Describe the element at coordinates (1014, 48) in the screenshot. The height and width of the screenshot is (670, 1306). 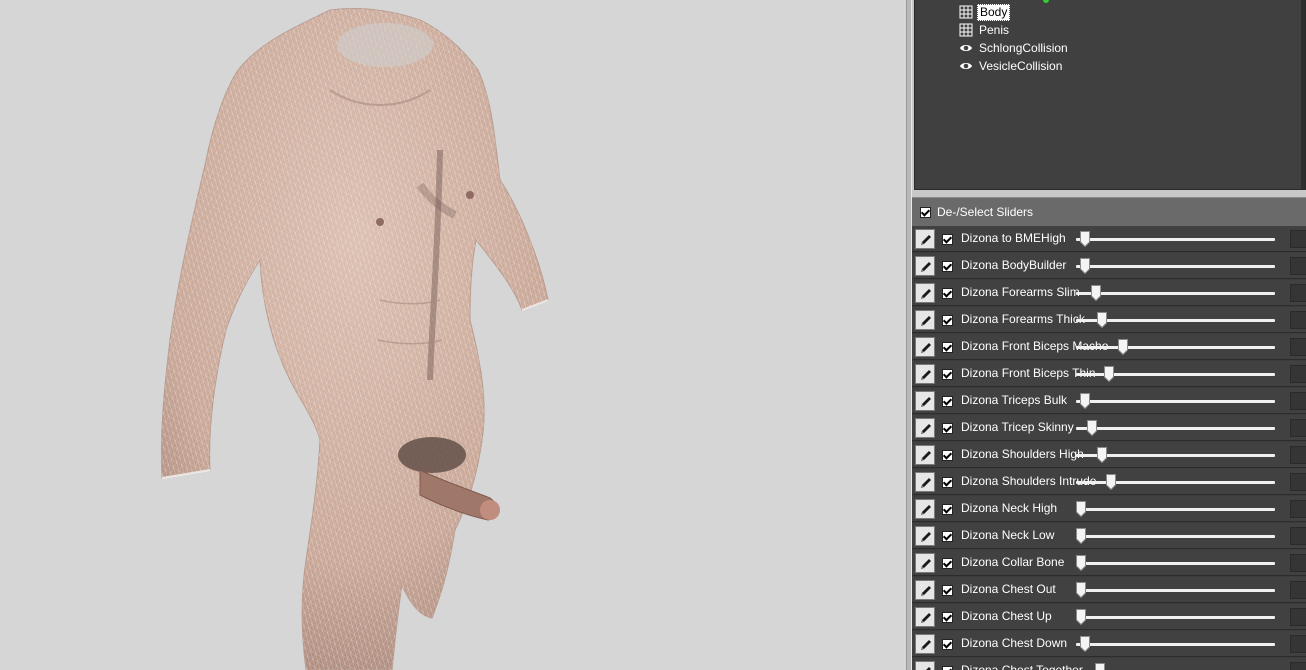
I see `mesh-tree-item-schlongcollision: SchlongCollision` at that location.